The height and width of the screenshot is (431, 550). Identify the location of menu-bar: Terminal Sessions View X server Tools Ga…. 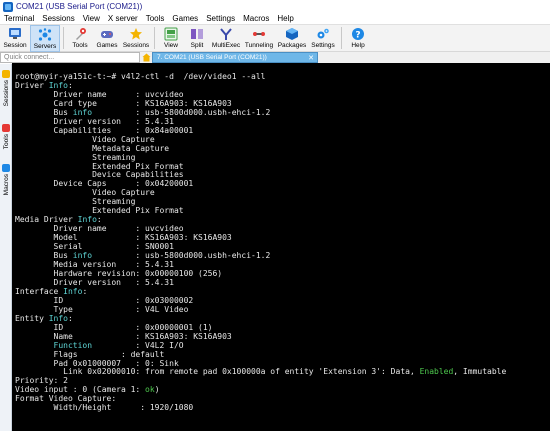
(275, 18).